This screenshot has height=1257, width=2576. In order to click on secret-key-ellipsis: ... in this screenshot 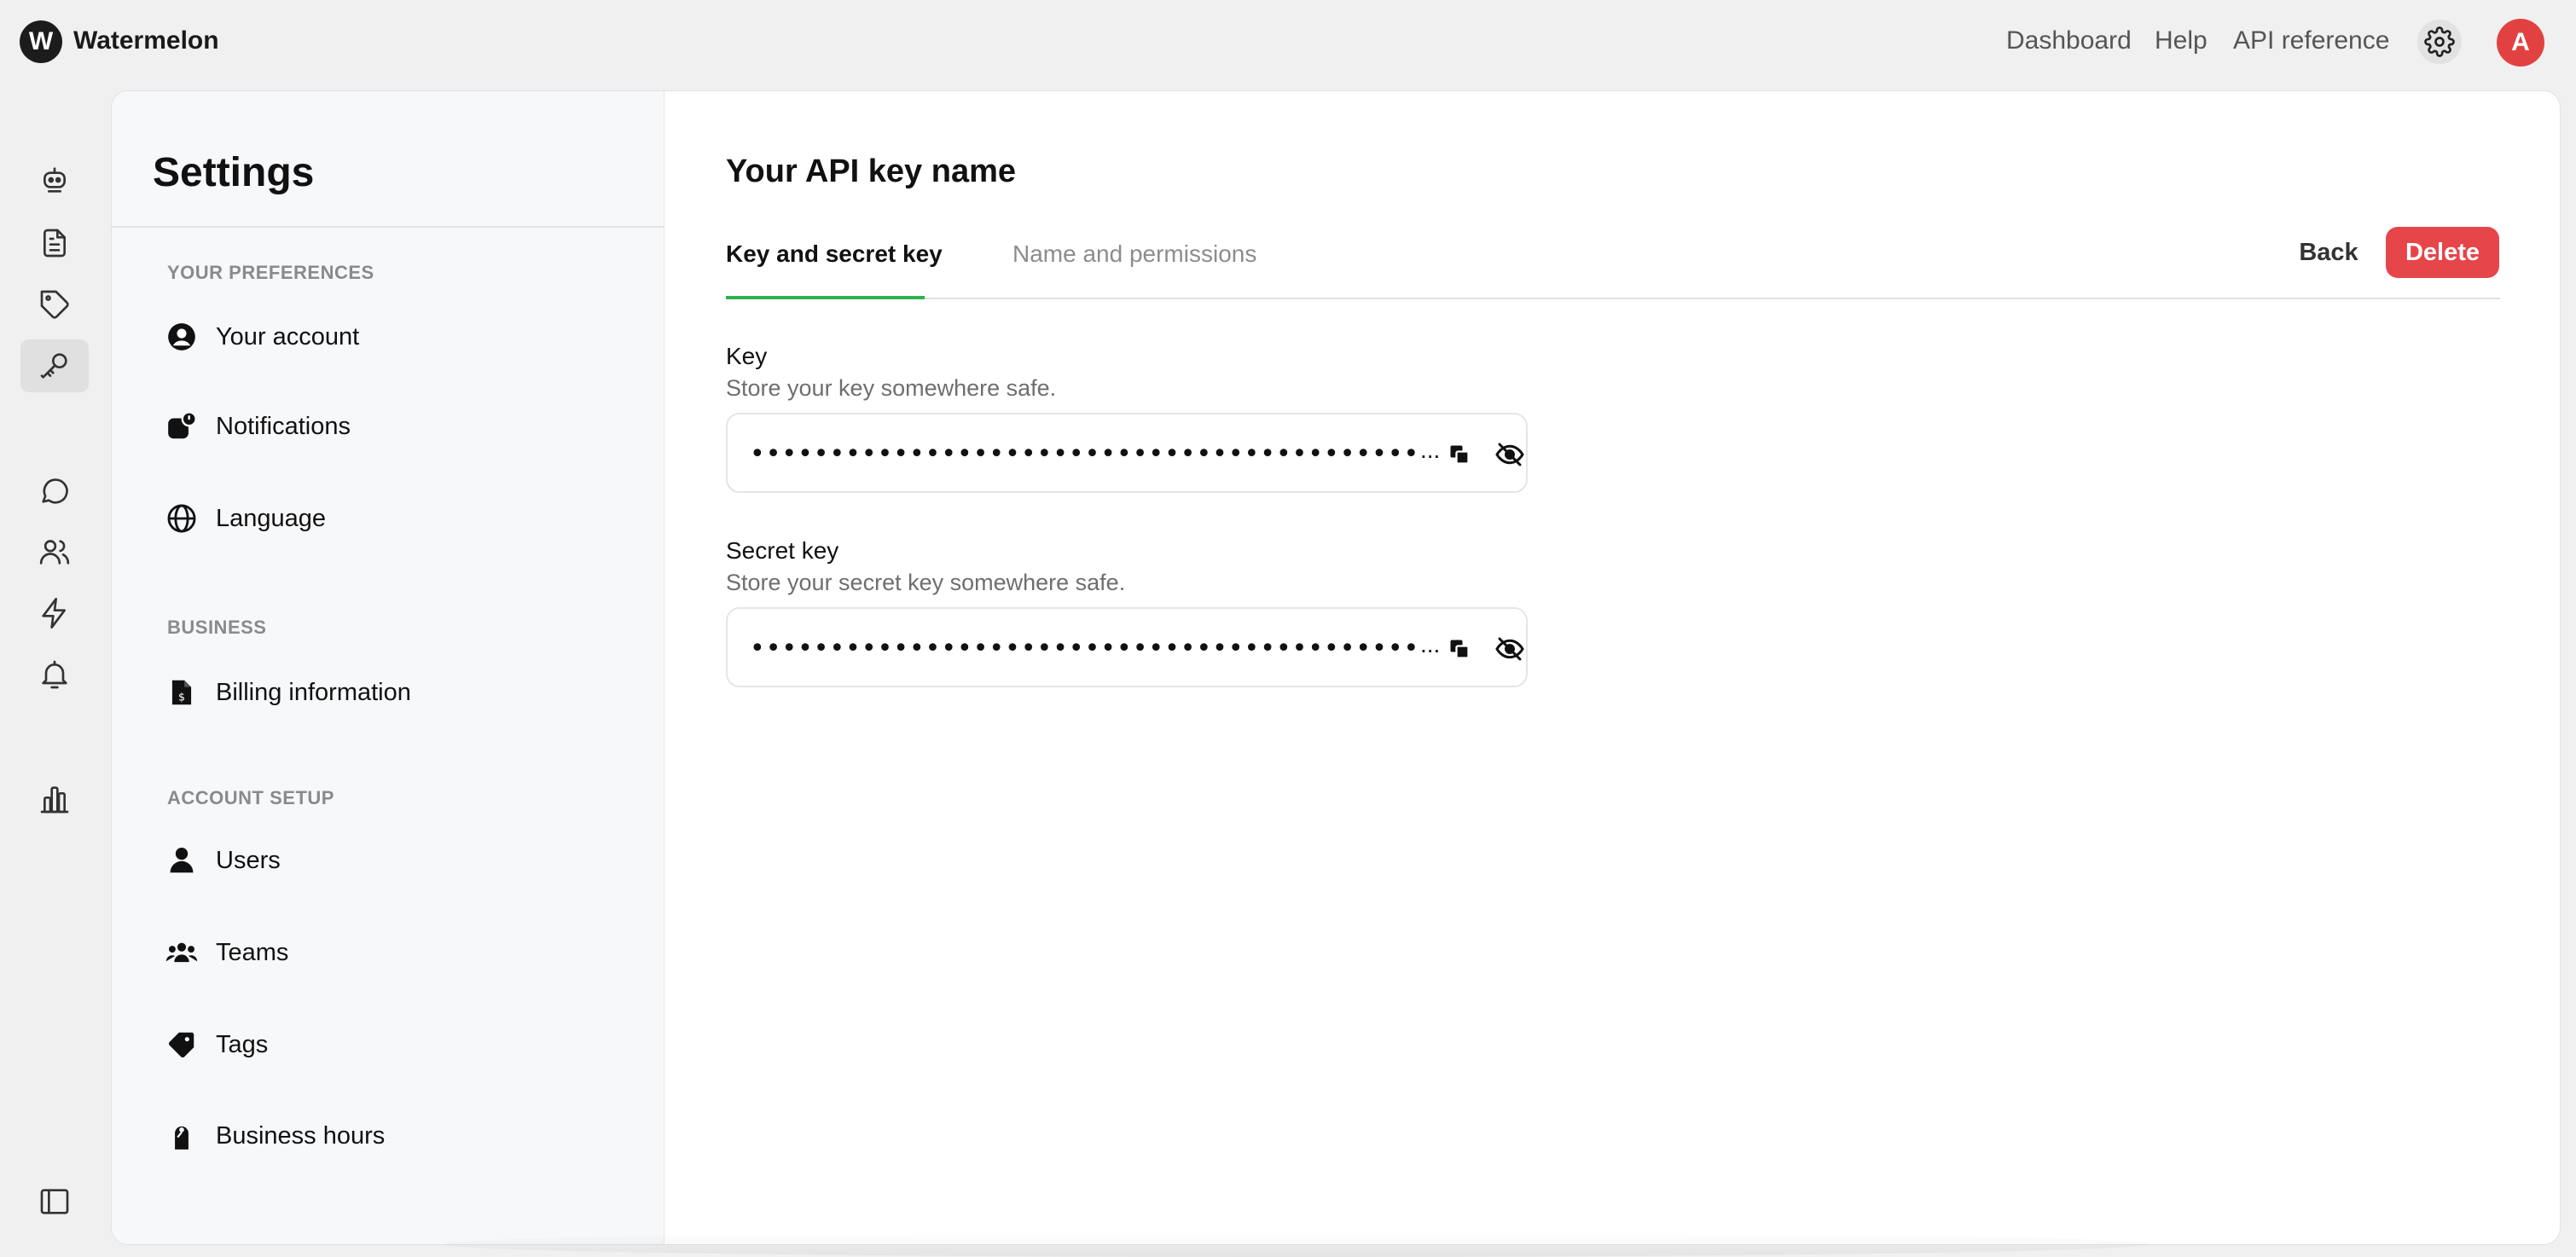, I will do `click(1430, 644)`.